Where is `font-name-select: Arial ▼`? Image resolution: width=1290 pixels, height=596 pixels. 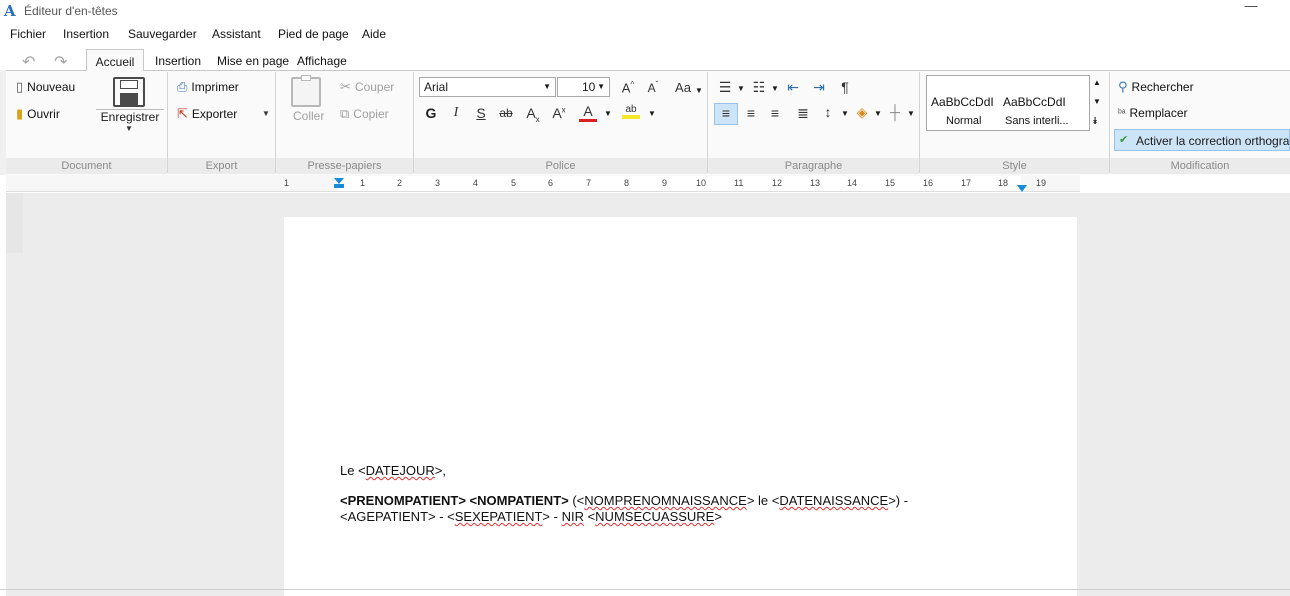
font-name-select: Arial ▼ is located at coordinates (487, 87).